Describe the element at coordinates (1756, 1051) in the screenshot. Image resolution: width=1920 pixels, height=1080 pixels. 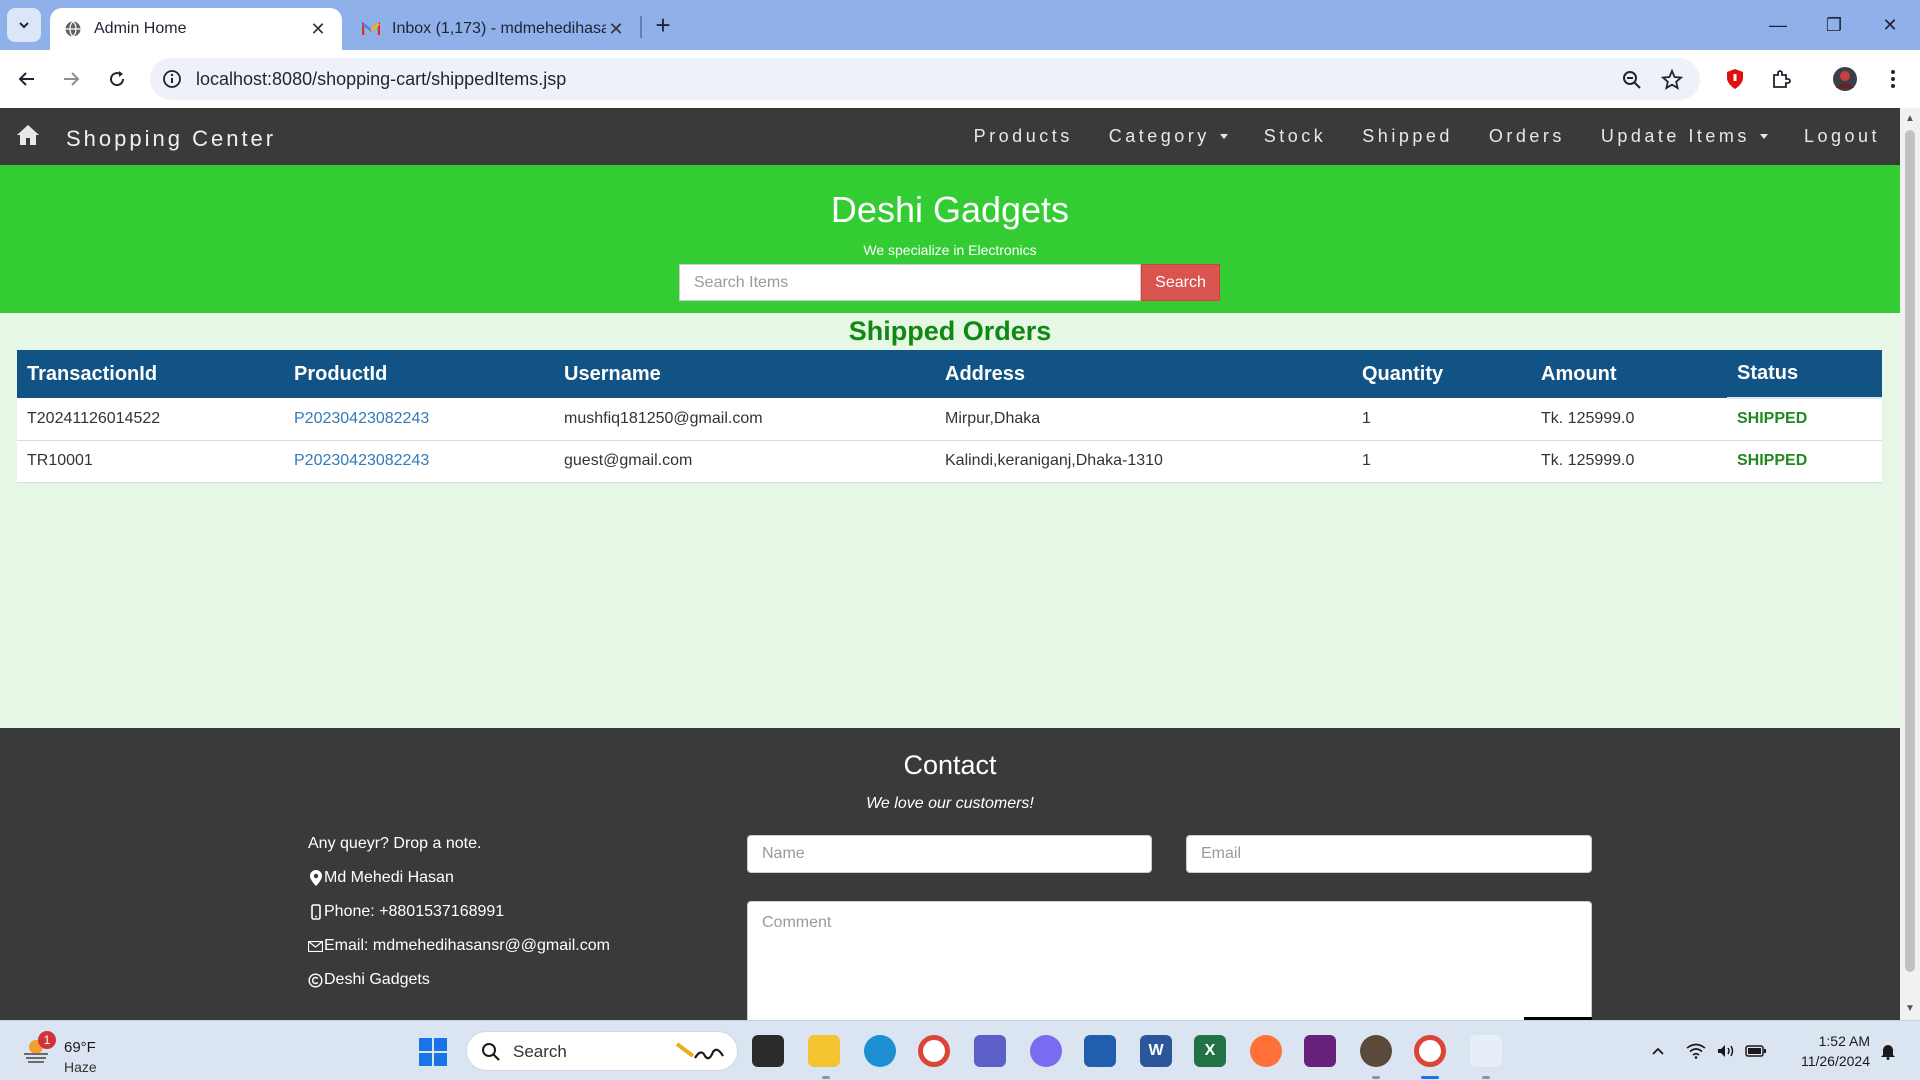
I see `battery-icon` at that location.